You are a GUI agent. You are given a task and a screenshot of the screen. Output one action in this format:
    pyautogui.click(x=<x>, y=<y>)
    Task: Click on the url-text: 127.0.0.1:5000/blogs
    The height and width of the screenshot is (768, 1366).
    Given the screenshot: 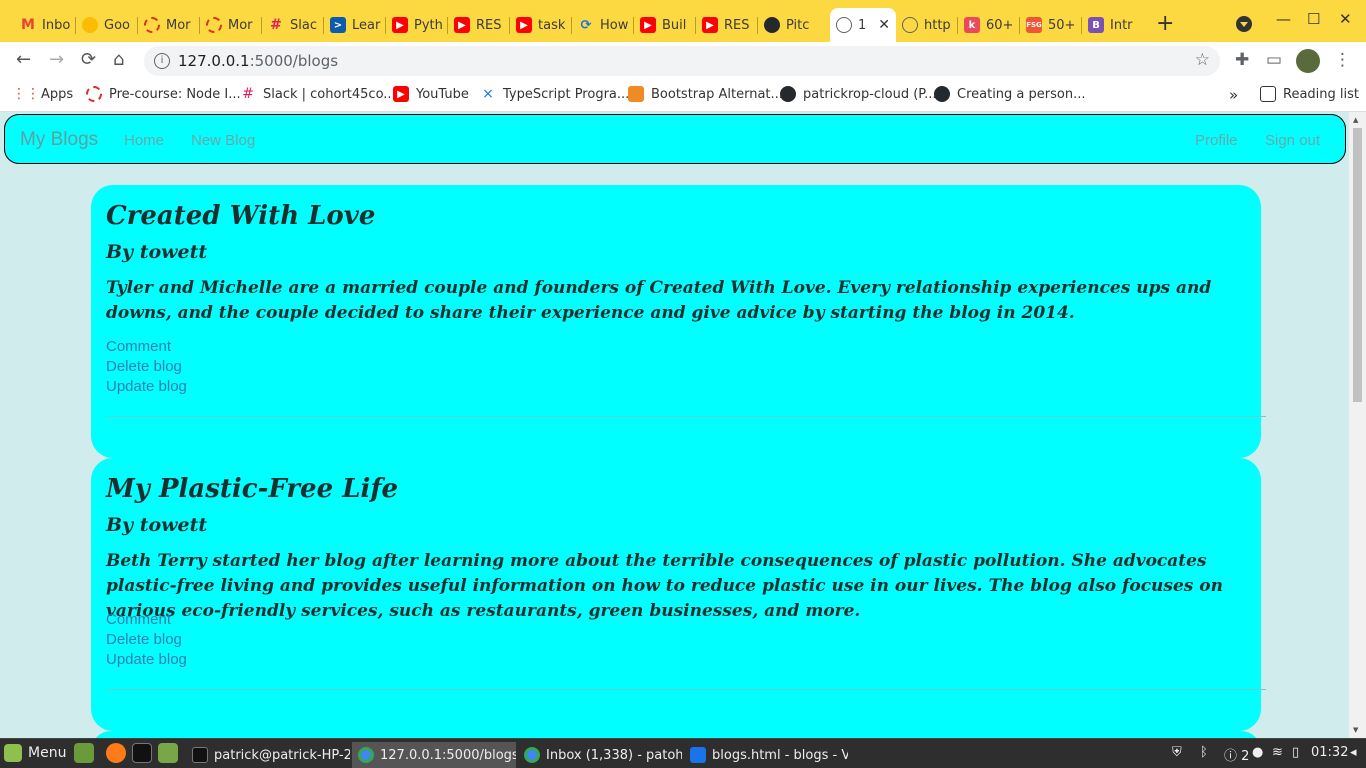 What is the action you would take?
    pyautogui.click(x=258, y=61)
    